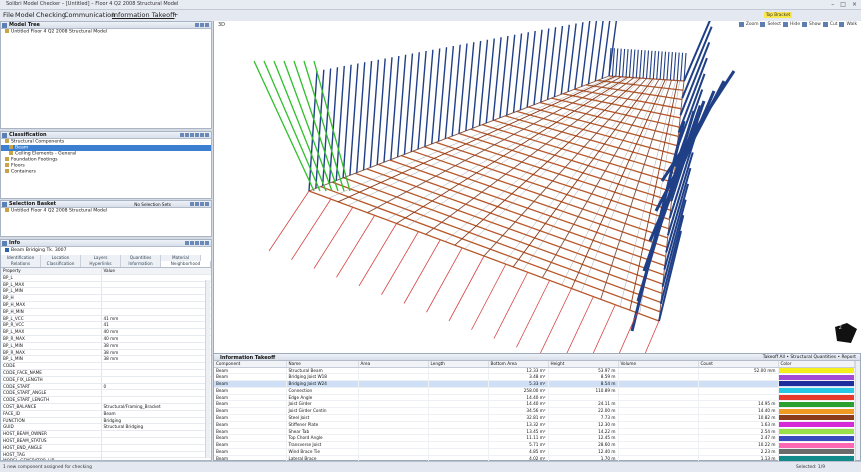 This screenshot has width=861, height=472. Describe the element at coordinates (106, 366) in the screenshot. I see `property-row: CODE` at that location.